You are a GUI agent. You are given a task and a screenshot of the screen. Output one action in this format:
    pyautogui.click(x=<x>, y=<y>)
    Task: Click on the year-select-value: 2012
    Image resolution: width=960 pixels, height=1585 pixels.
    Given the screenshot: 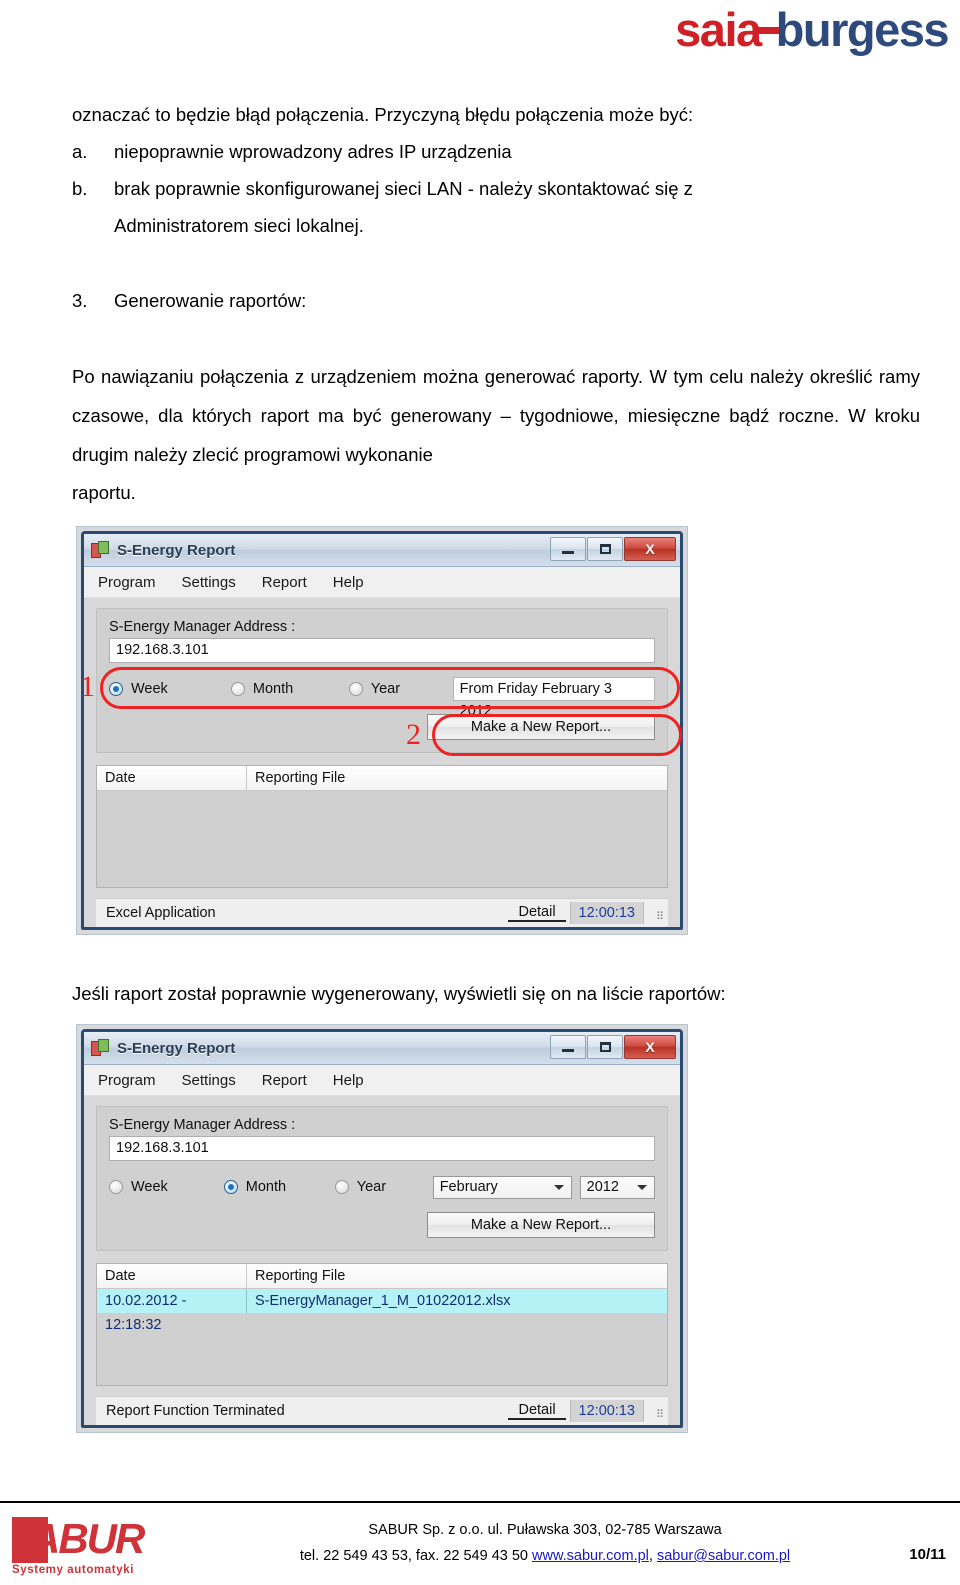 What is the action you would take?
    pyautogui.click(x=602, y=1187)
    